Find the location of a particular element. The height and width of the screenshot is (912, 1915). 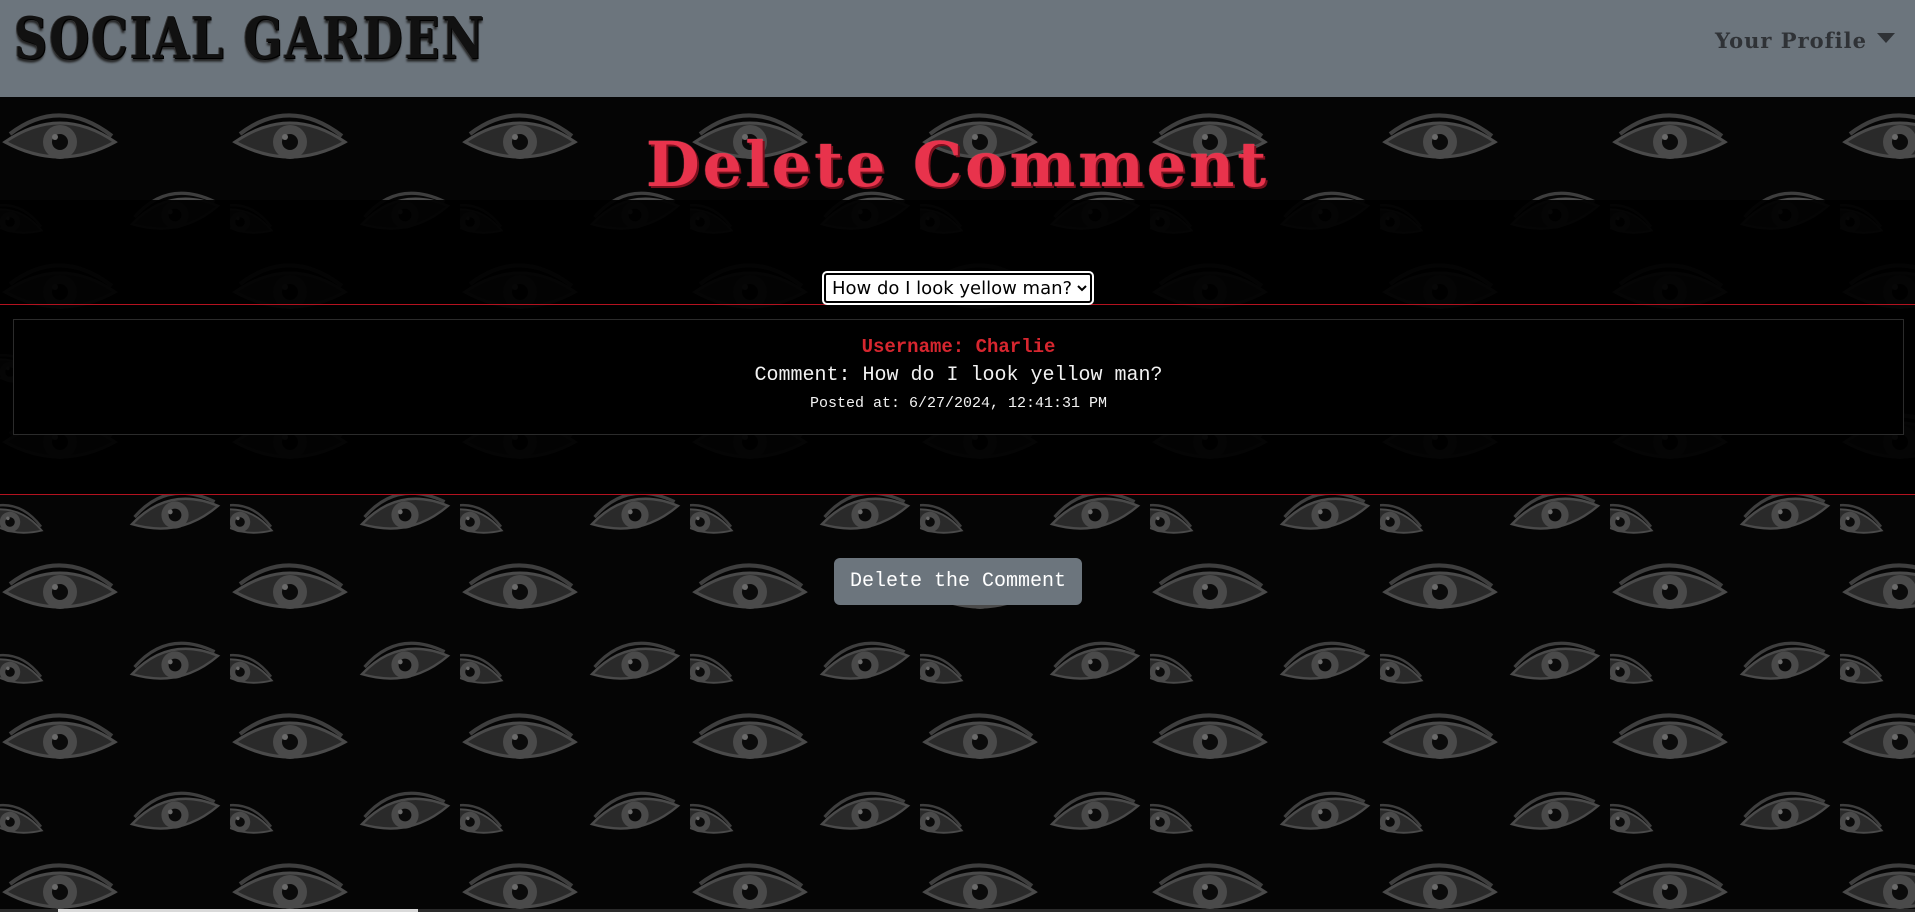

page-title: Delete Comment is located at coordinates (957, 164).